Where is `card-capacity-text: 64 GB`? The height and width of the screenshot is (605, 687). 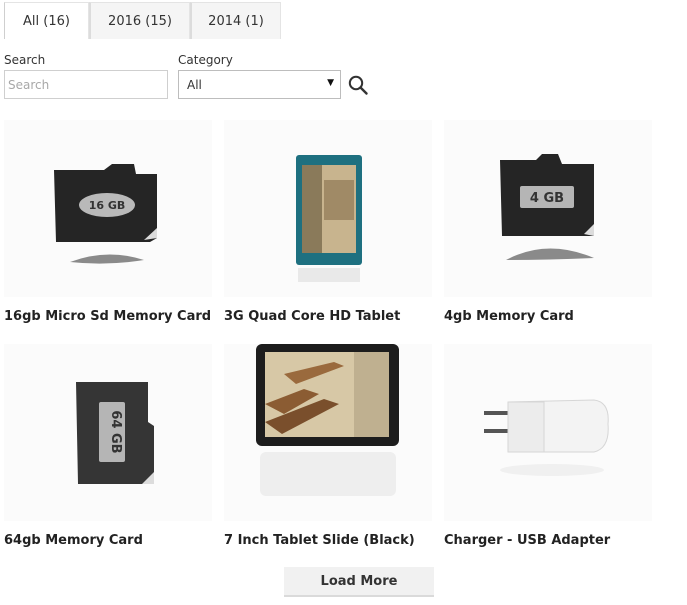 card-capacity-text: 64 GB is located at coordinates (115, 431).